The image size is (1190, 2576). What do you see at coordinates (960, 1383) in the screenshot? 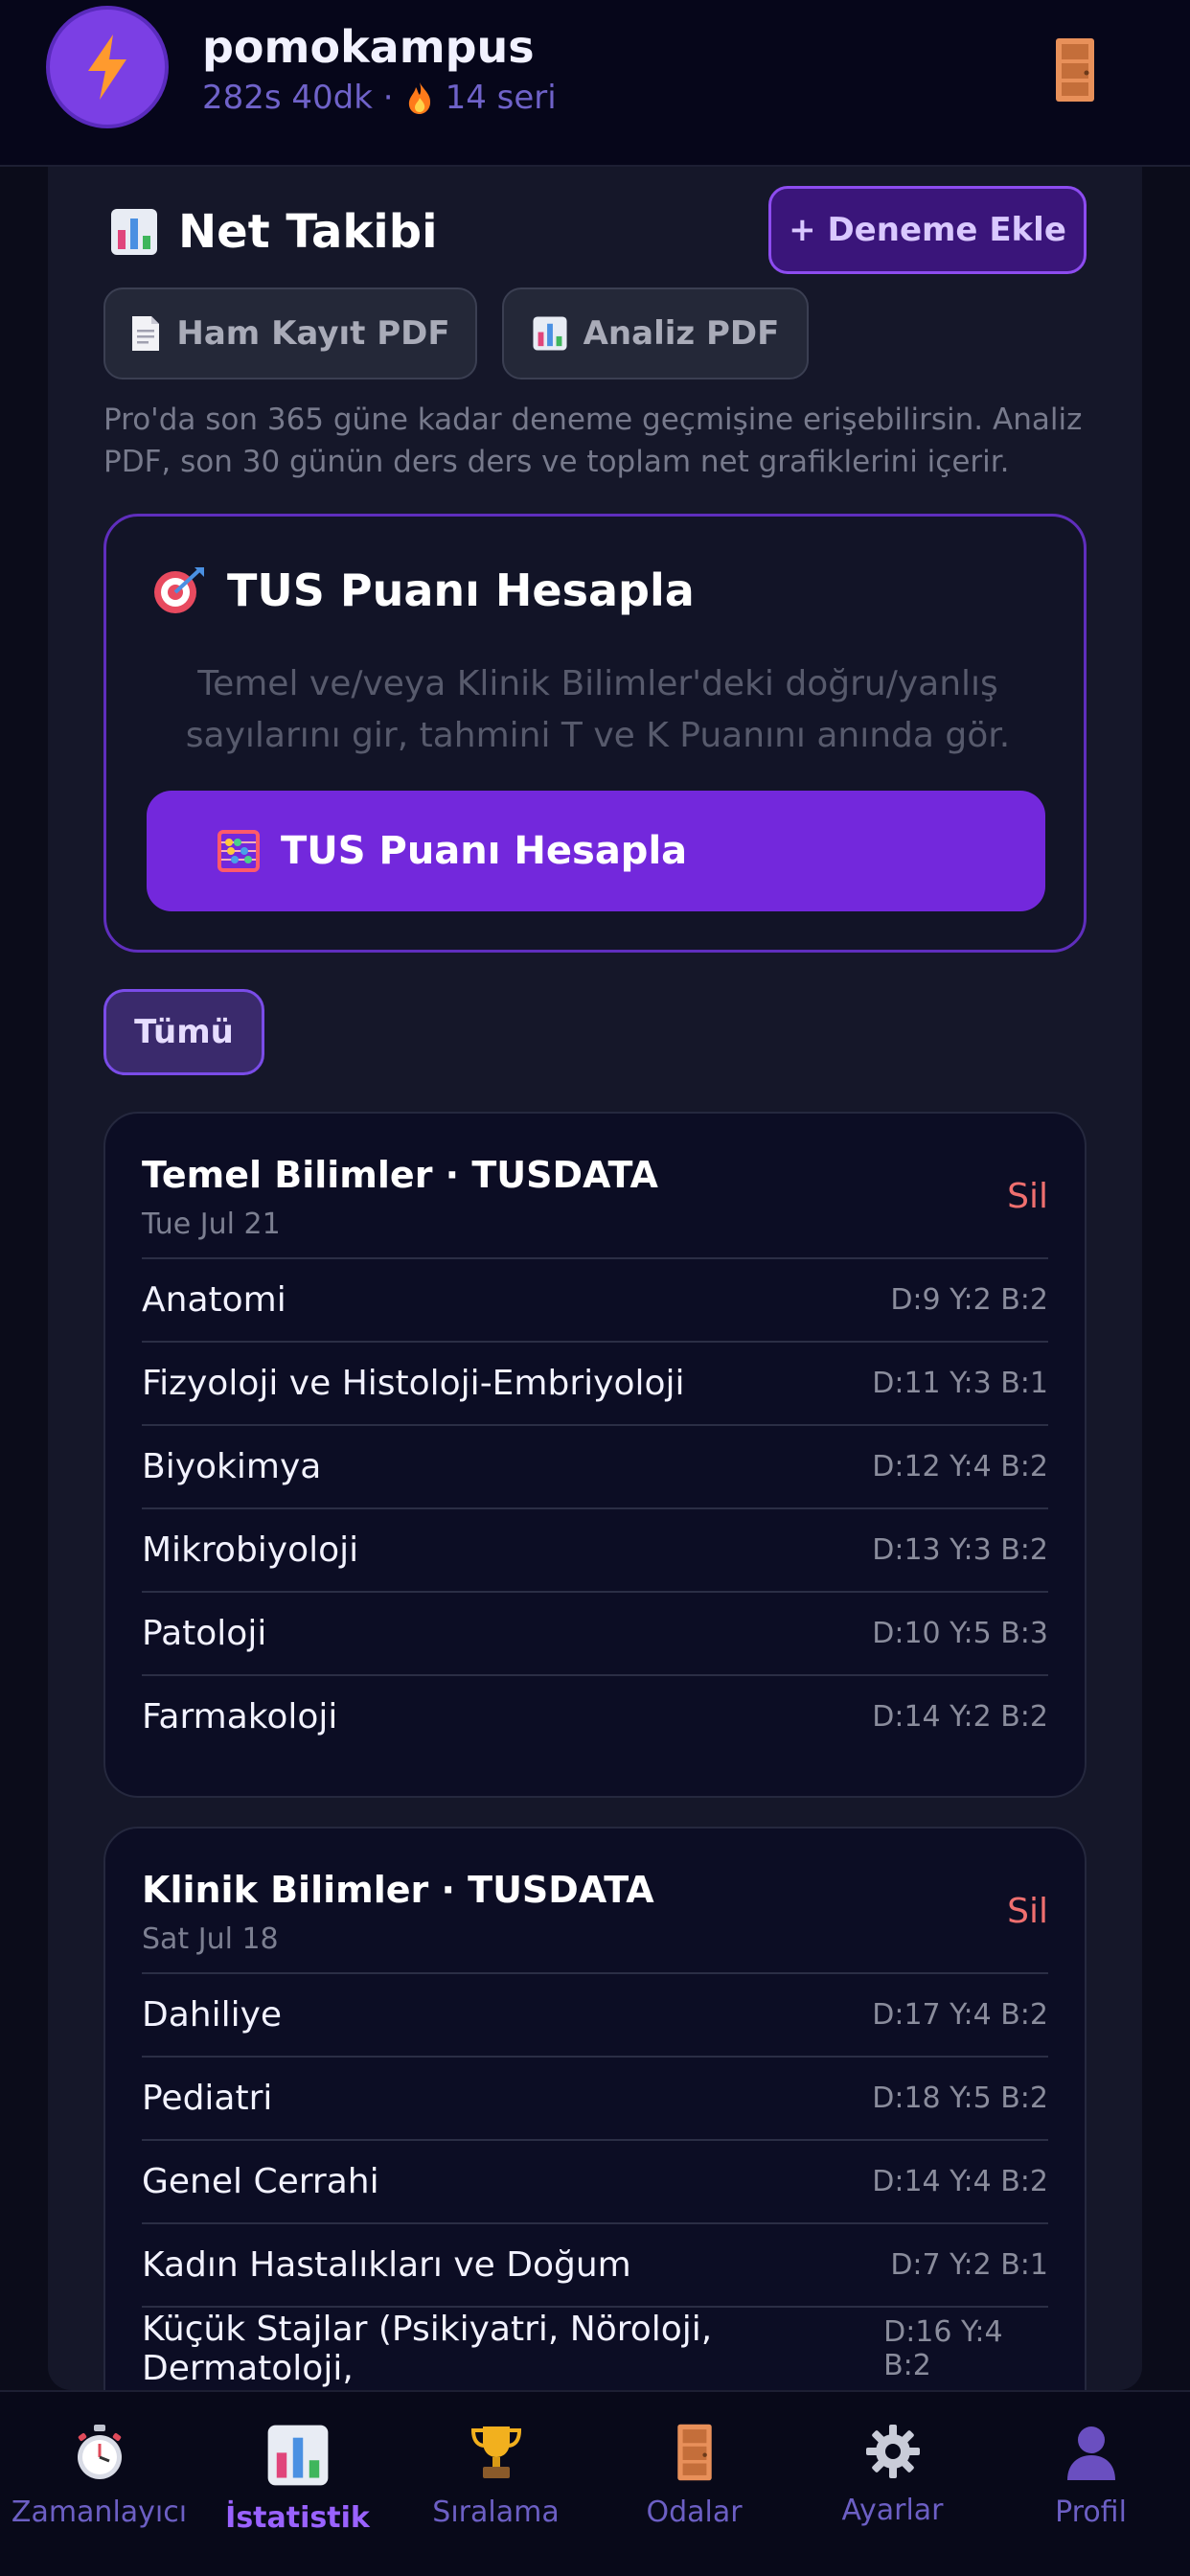
I see `subject-score: D:11 Y:3 B:1` at bounding box center [960, 1383].